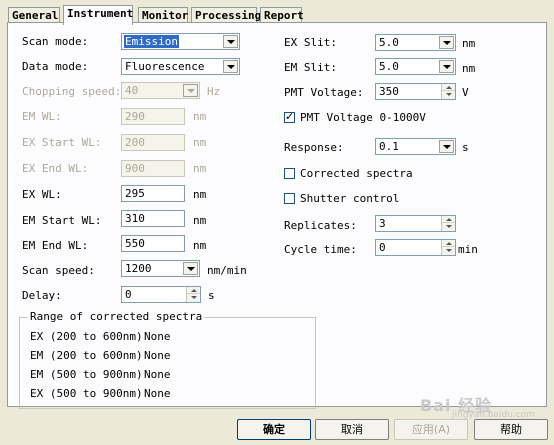 Image resolution: width=554 pixels, height=445 pixels. I want to click on em-wl-unit: nm, so click(200, 116).